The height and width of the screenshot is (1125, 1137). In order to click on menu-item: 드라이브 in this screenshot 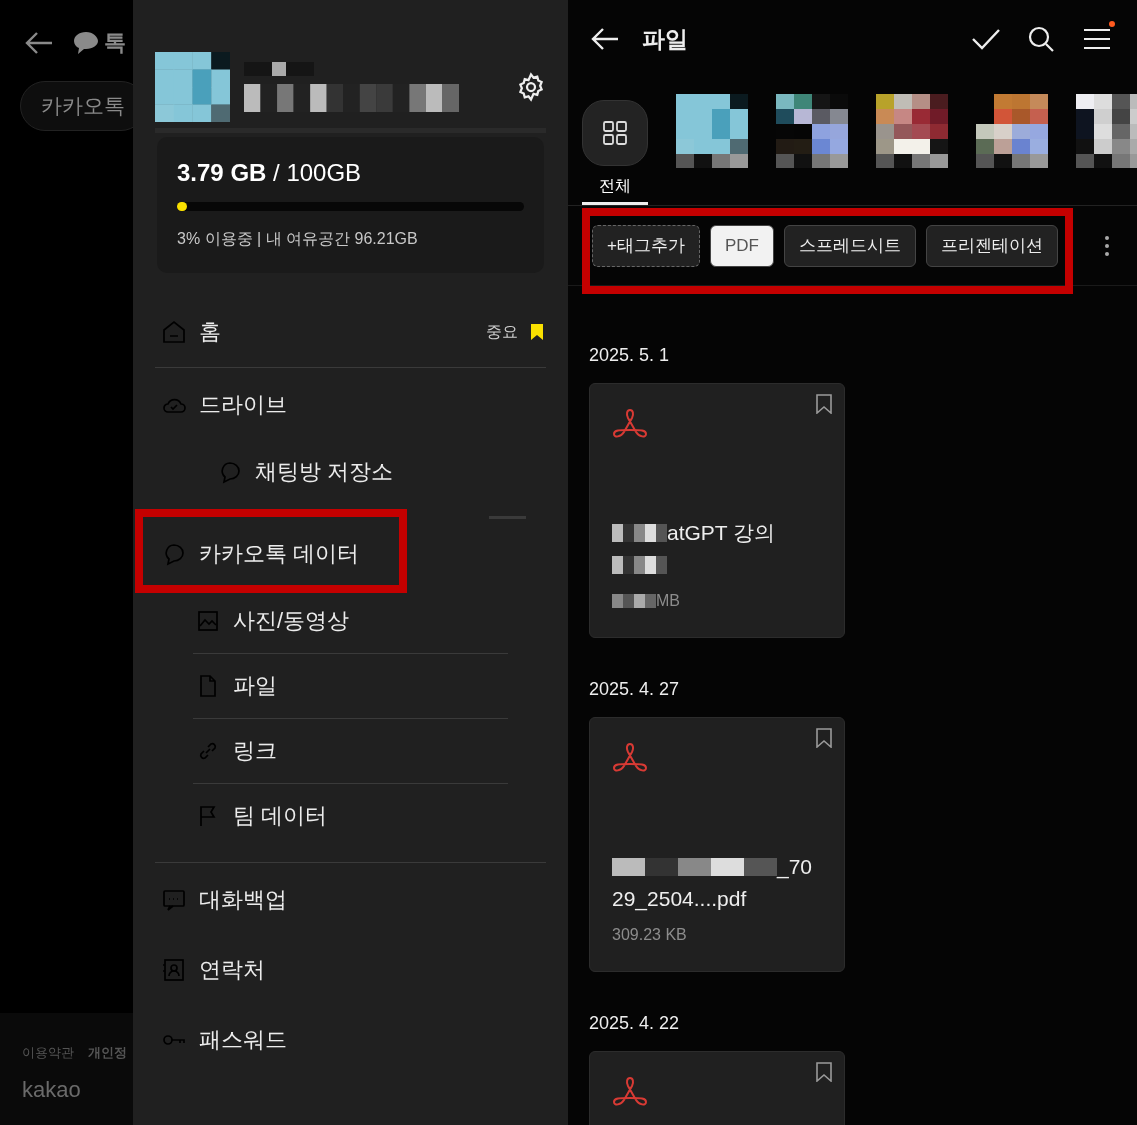, I will do `click(360, 405)`.